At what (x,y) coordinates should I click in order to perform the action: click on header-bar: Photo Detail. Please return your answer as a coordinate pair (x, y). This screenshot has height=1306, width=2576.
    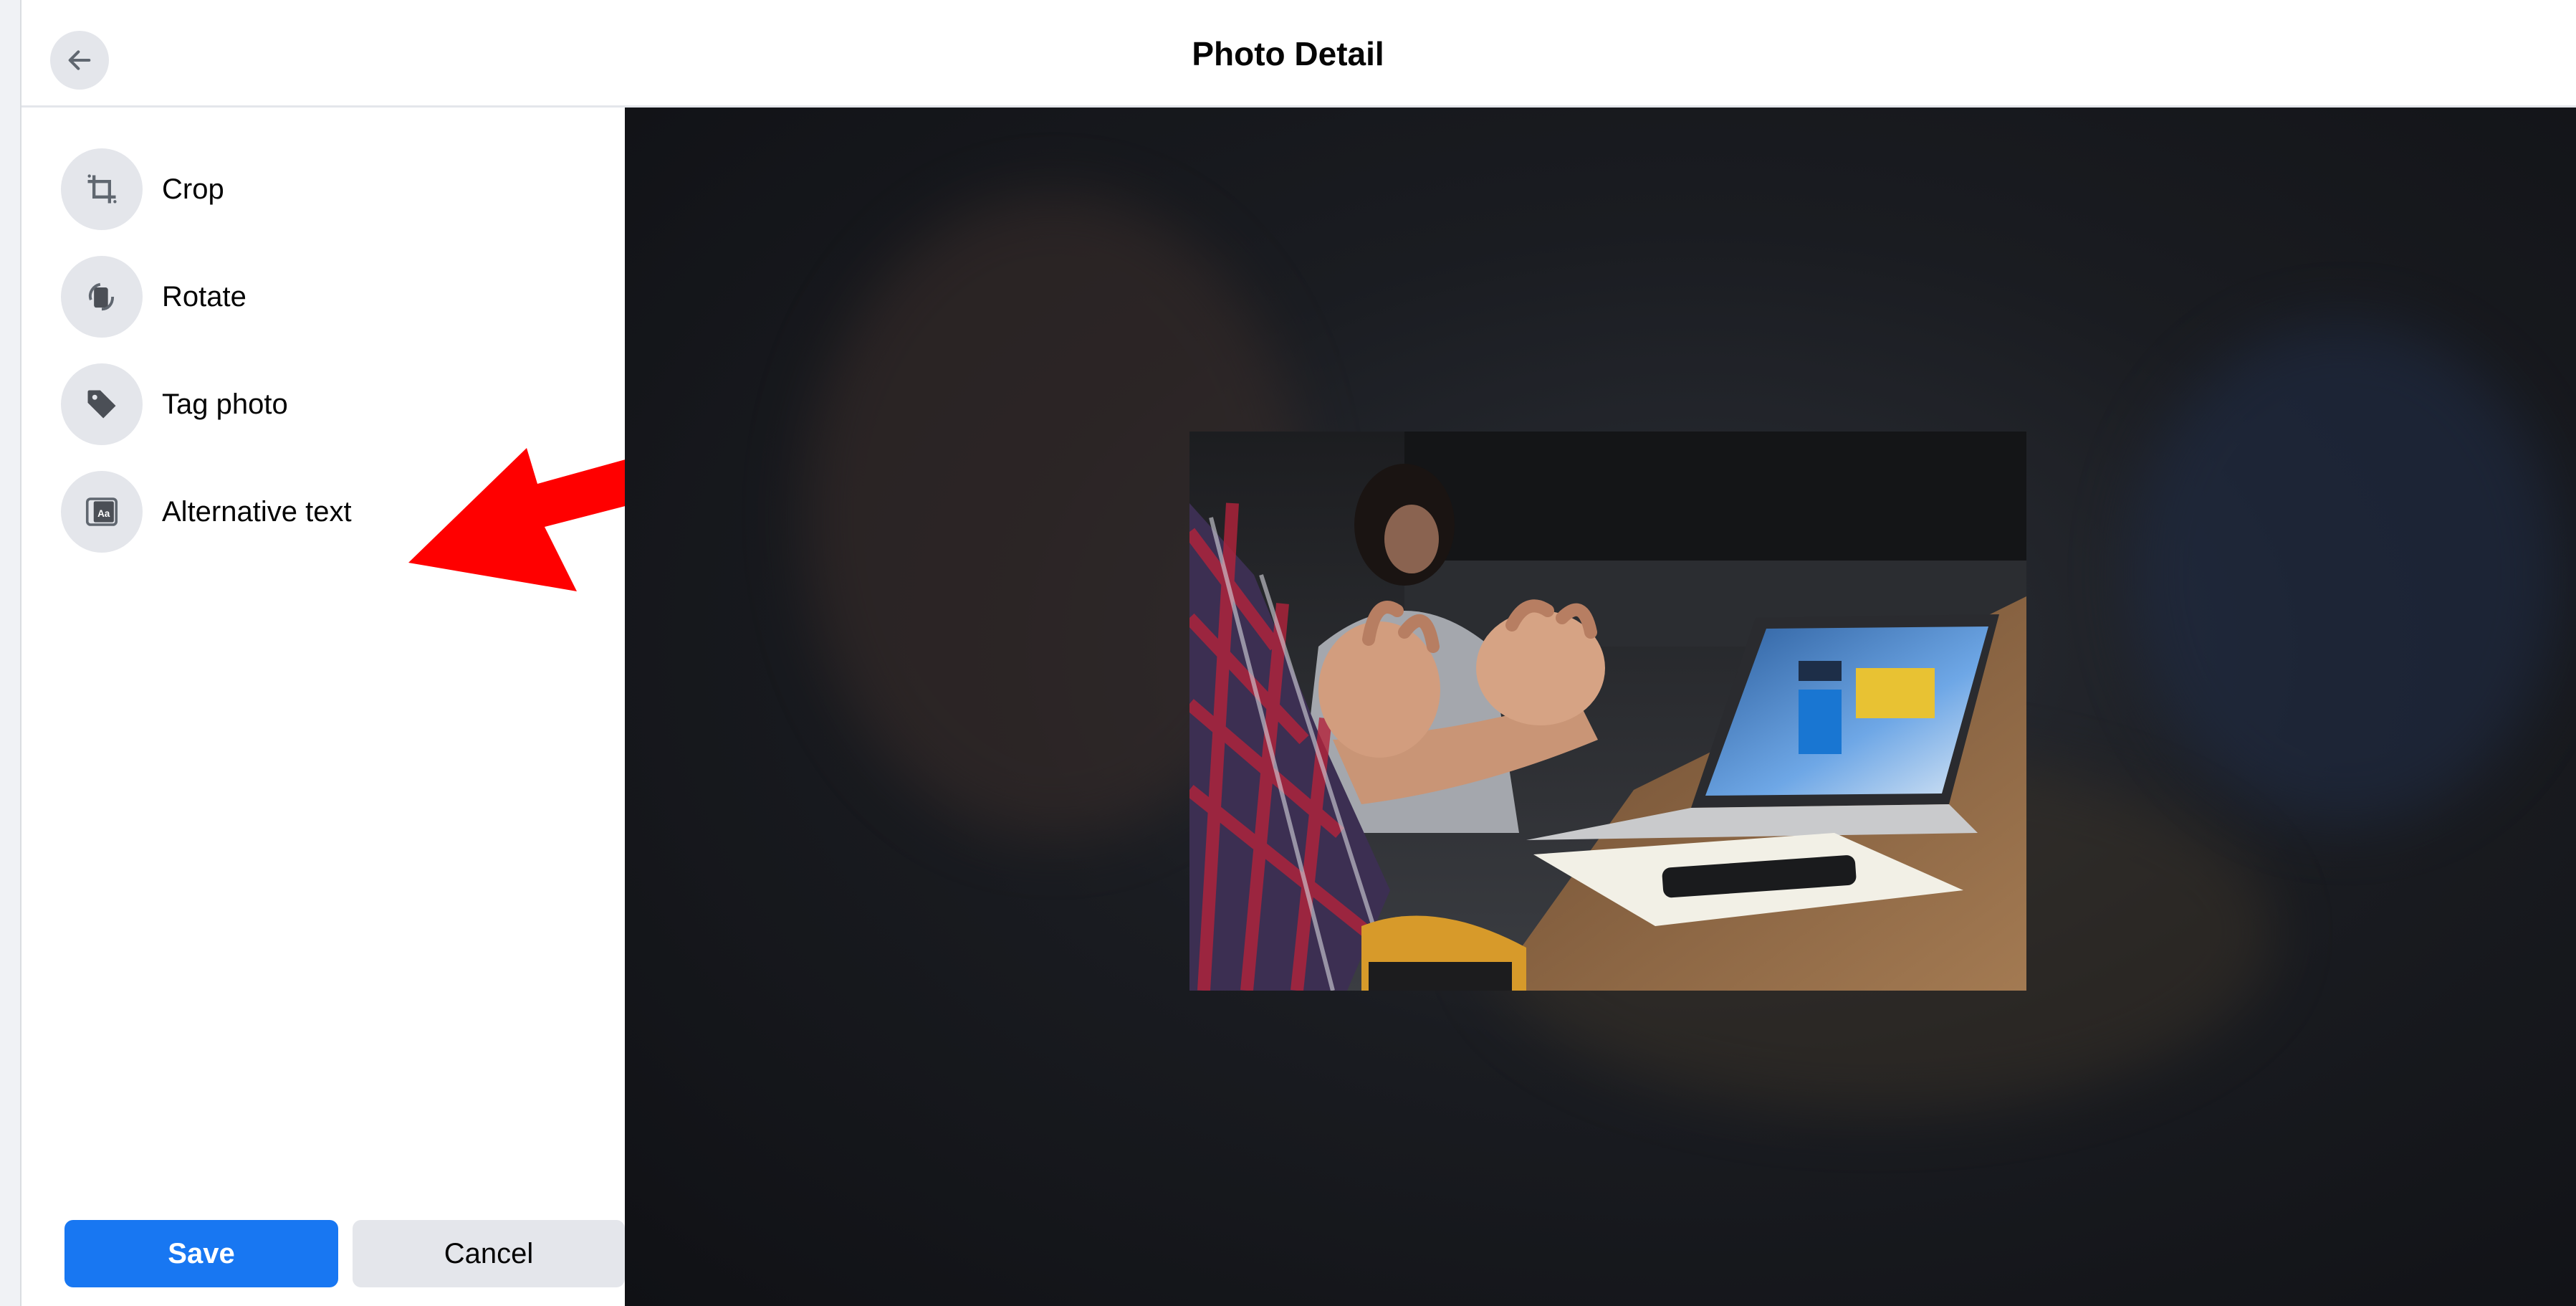
    Looking at the image, I should click on (1298, 54).